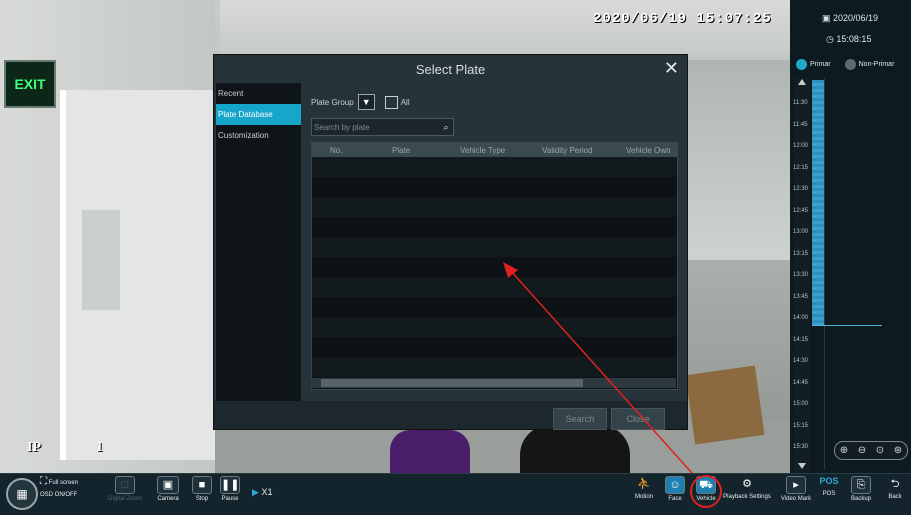 Image resolution: width=911 pixels, height=515 pixels. I want to click on highlight-circle, so click(706, 491).